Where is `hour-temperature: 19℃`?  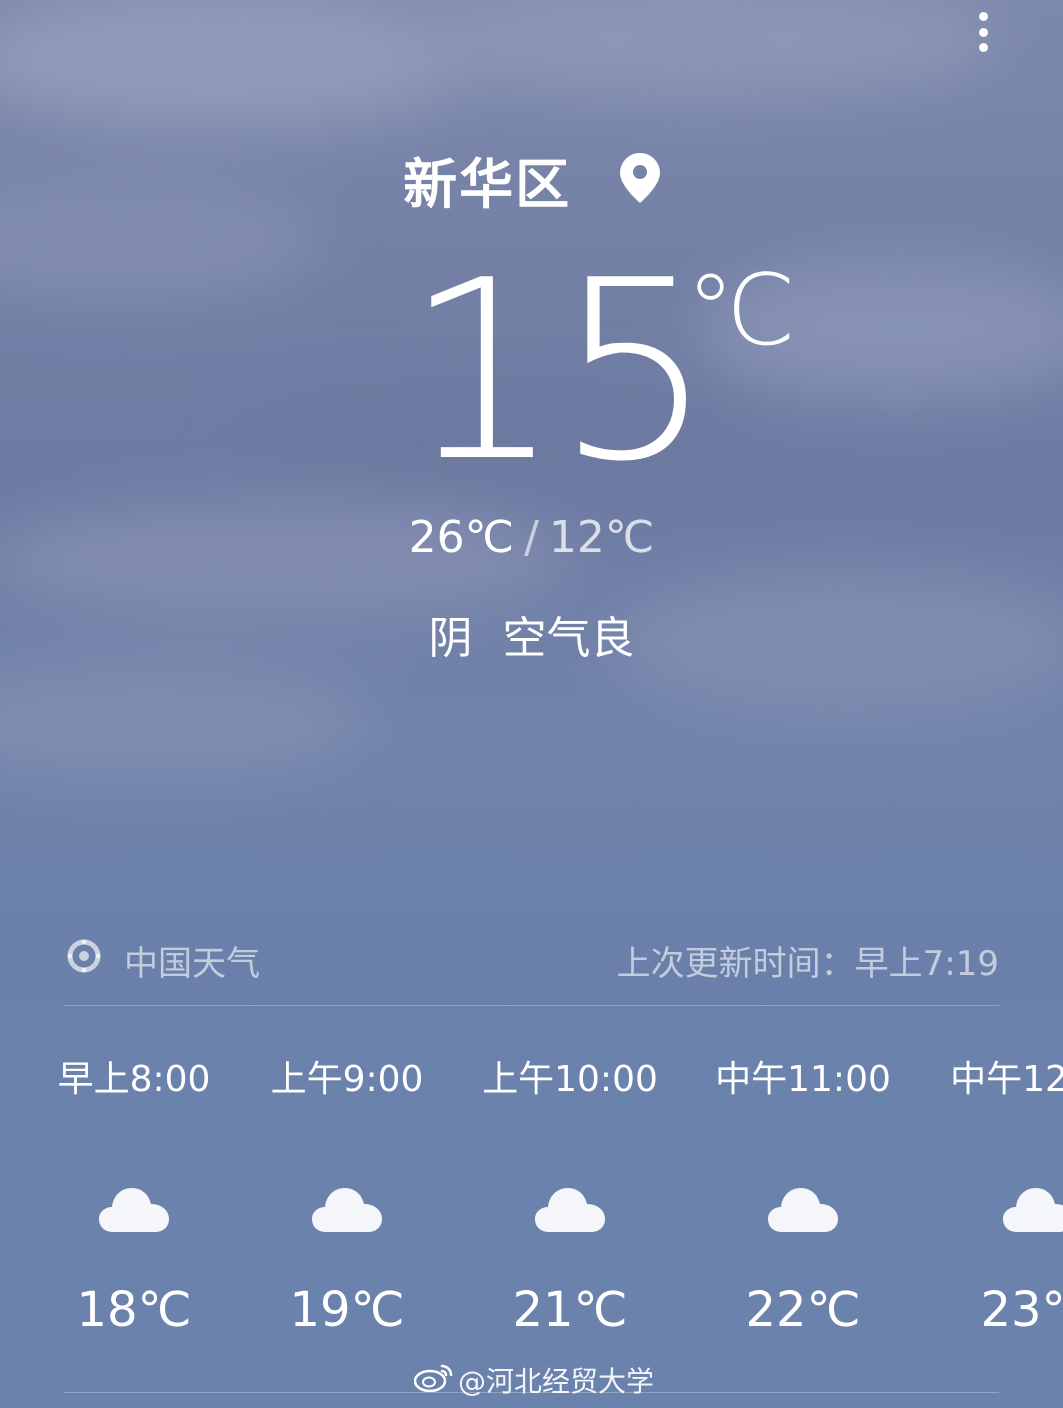
hour-temperature: 19℃ is located at coordinates (347, 1310).